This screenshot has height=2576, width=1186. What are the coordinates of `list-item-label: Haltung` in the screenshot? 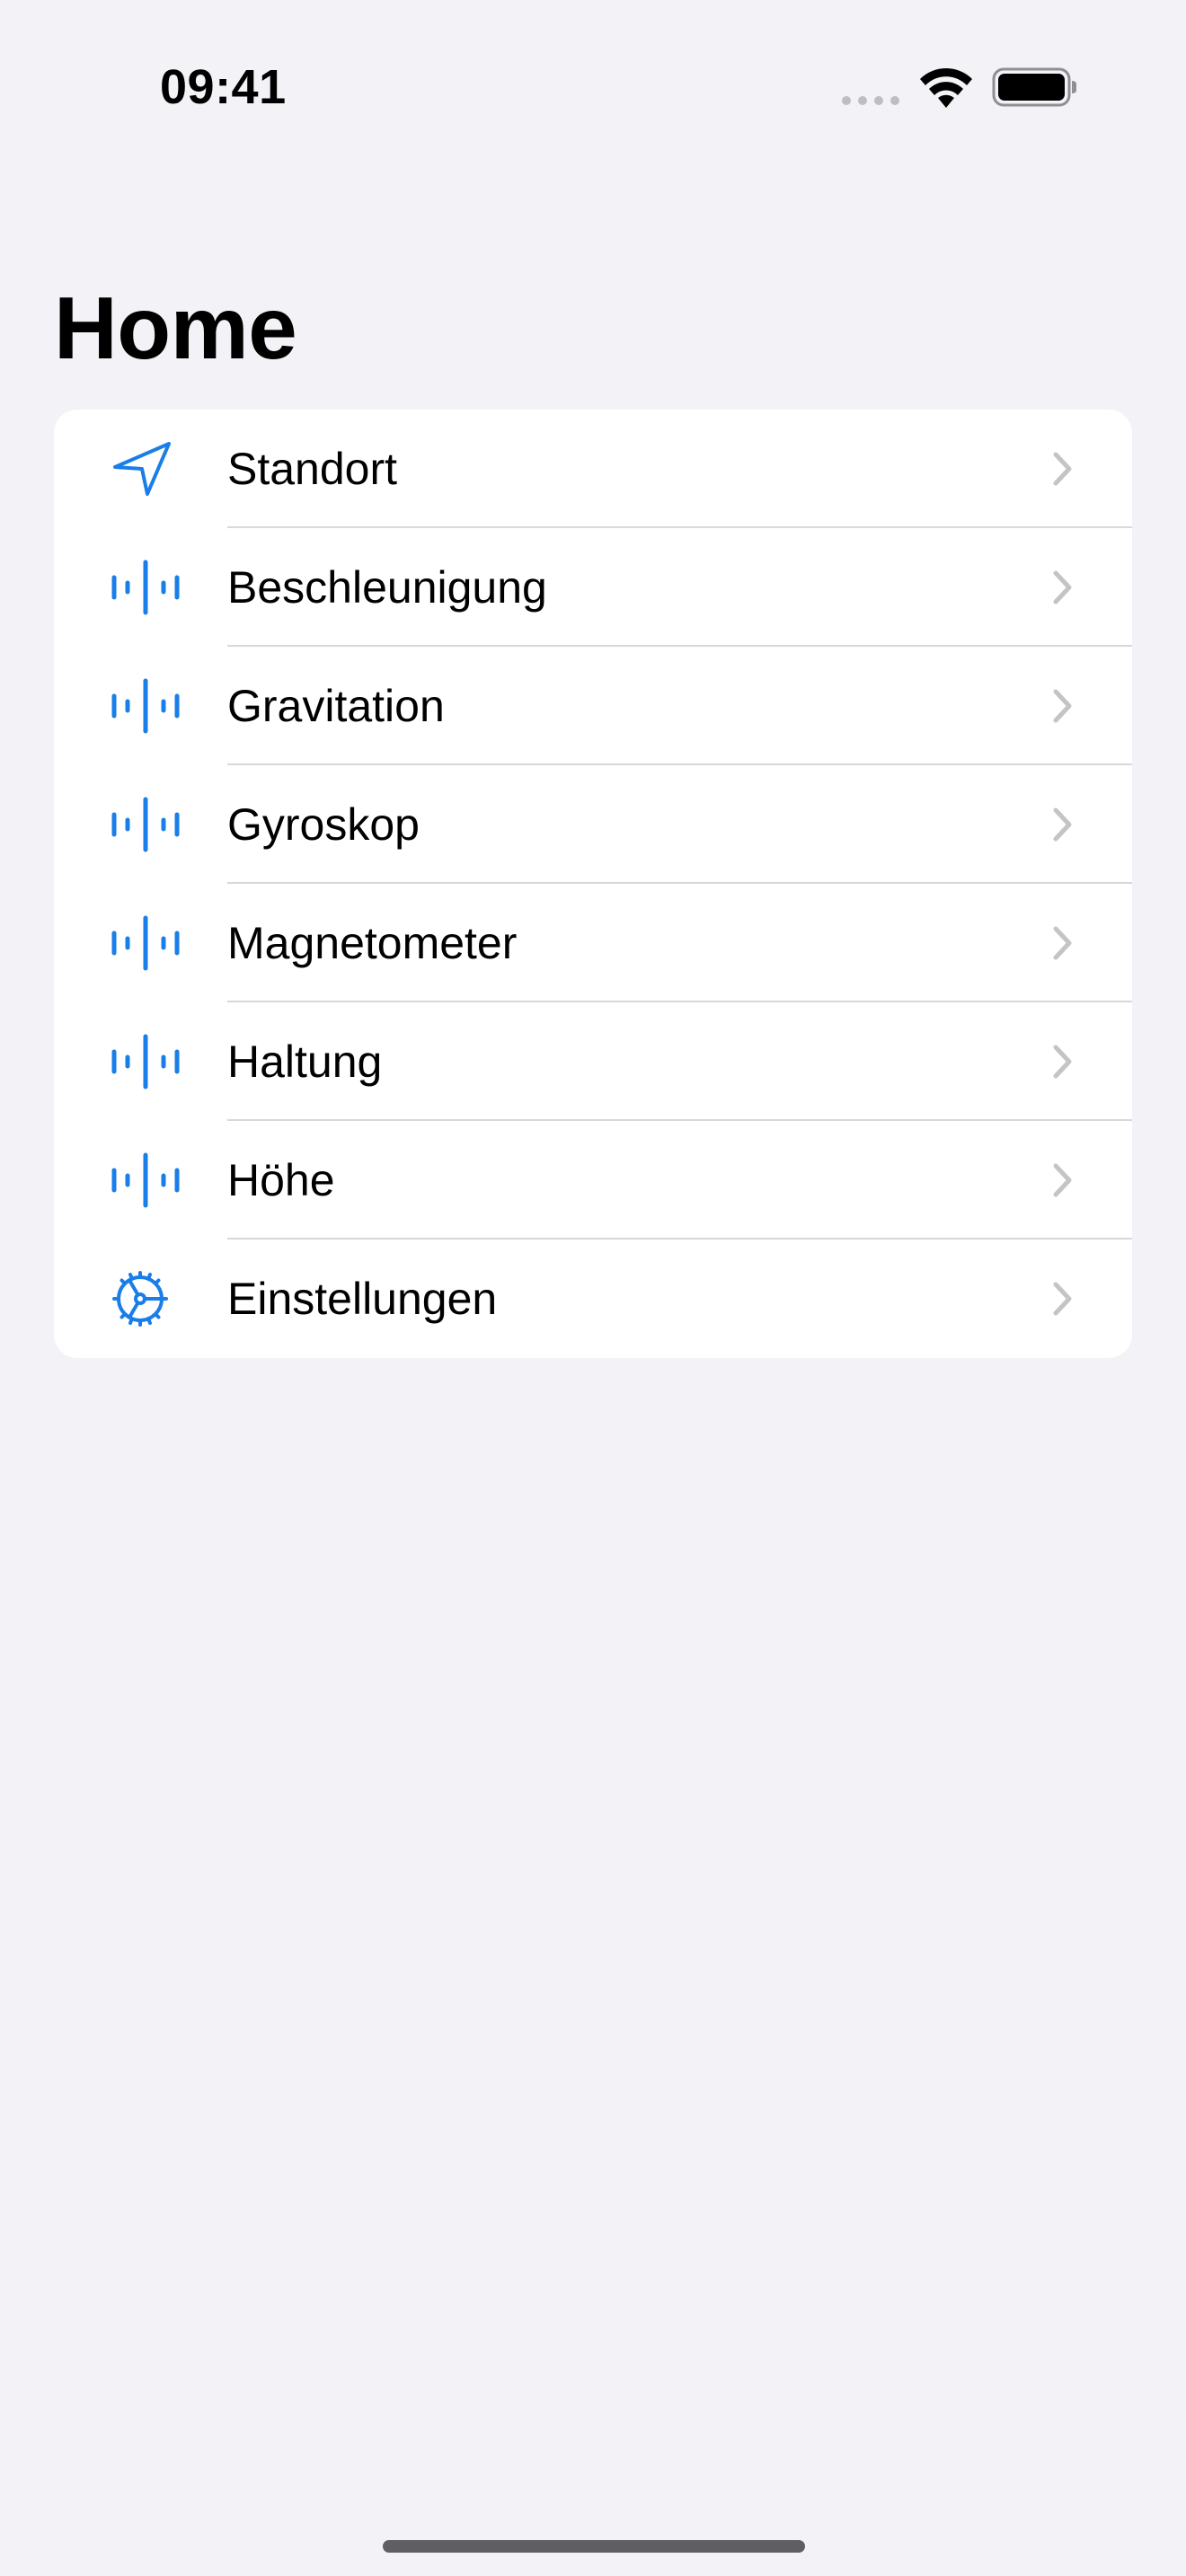 It's located at (305, 1062).